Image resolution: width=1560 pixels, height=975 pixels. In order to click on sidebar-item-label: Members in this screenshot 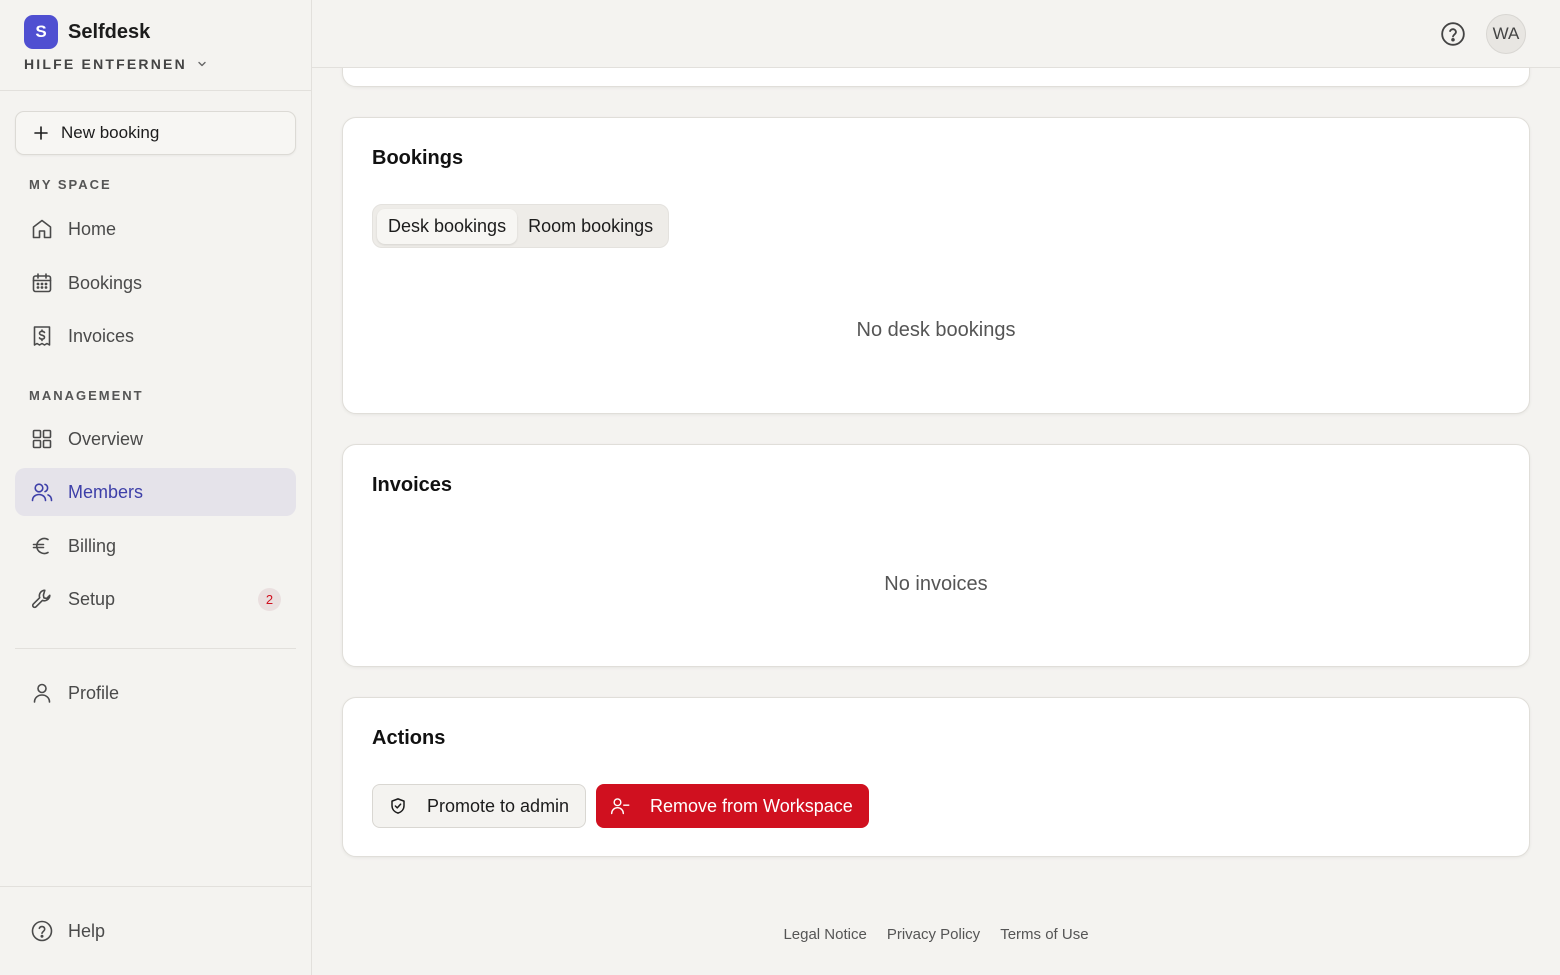, I will do `click(106, 491)`.